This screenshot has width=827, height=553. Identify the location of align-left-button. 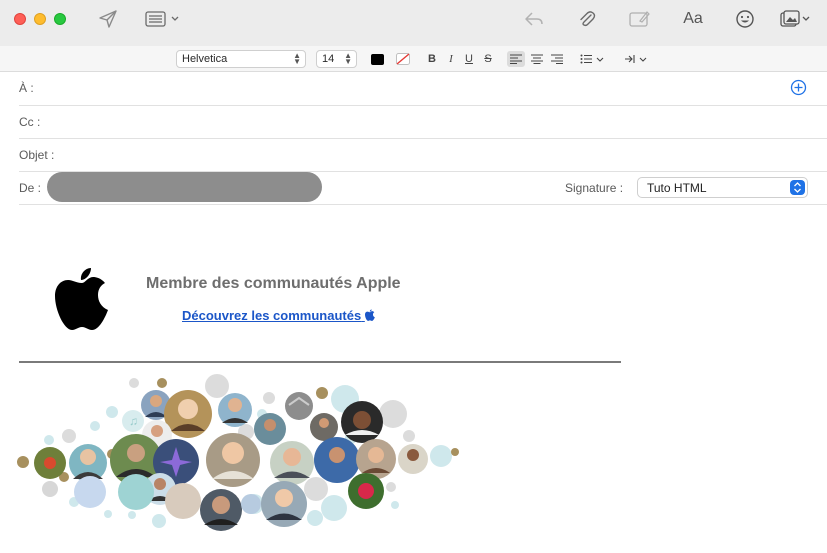
(516, 59).